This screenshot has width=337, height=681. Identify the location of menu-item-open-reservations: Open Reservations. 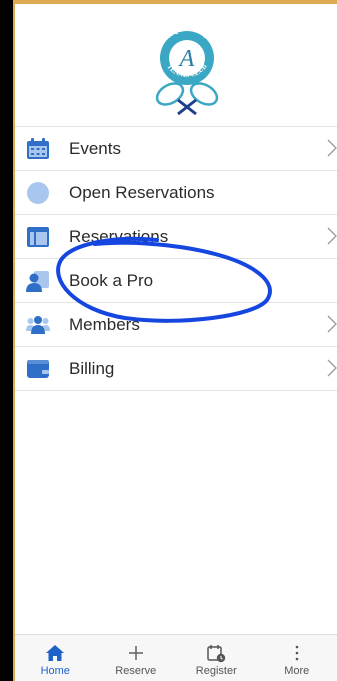
(176, 193).